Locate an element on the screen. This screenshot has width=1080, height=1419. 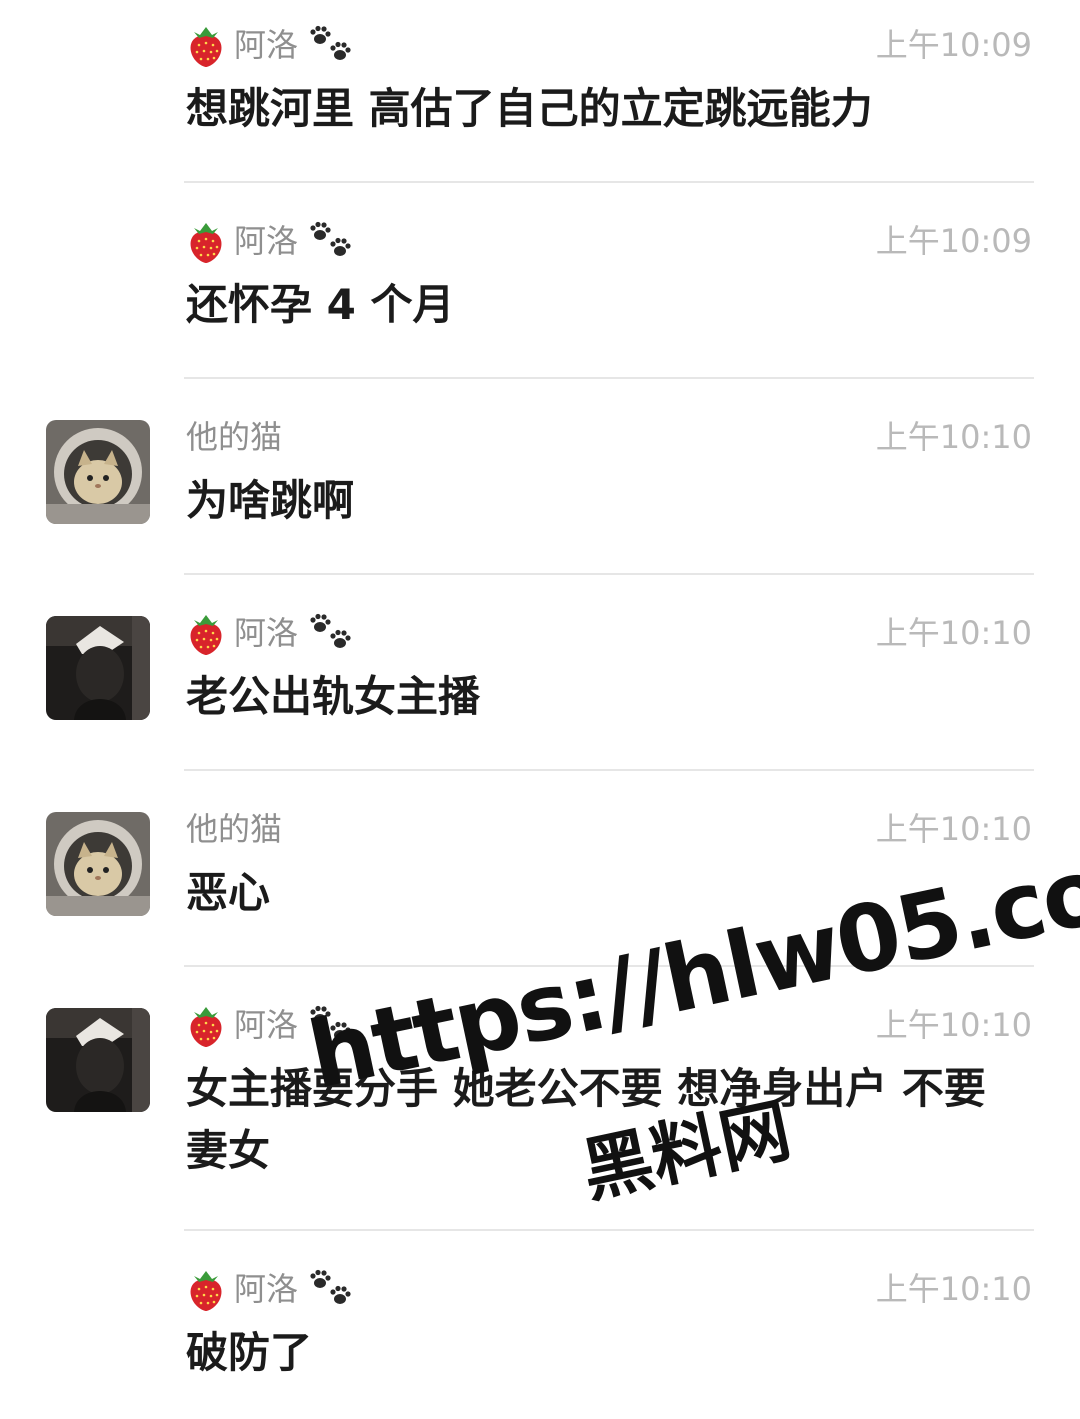
message-text: 恶心 is located at coordinates (609, 893).